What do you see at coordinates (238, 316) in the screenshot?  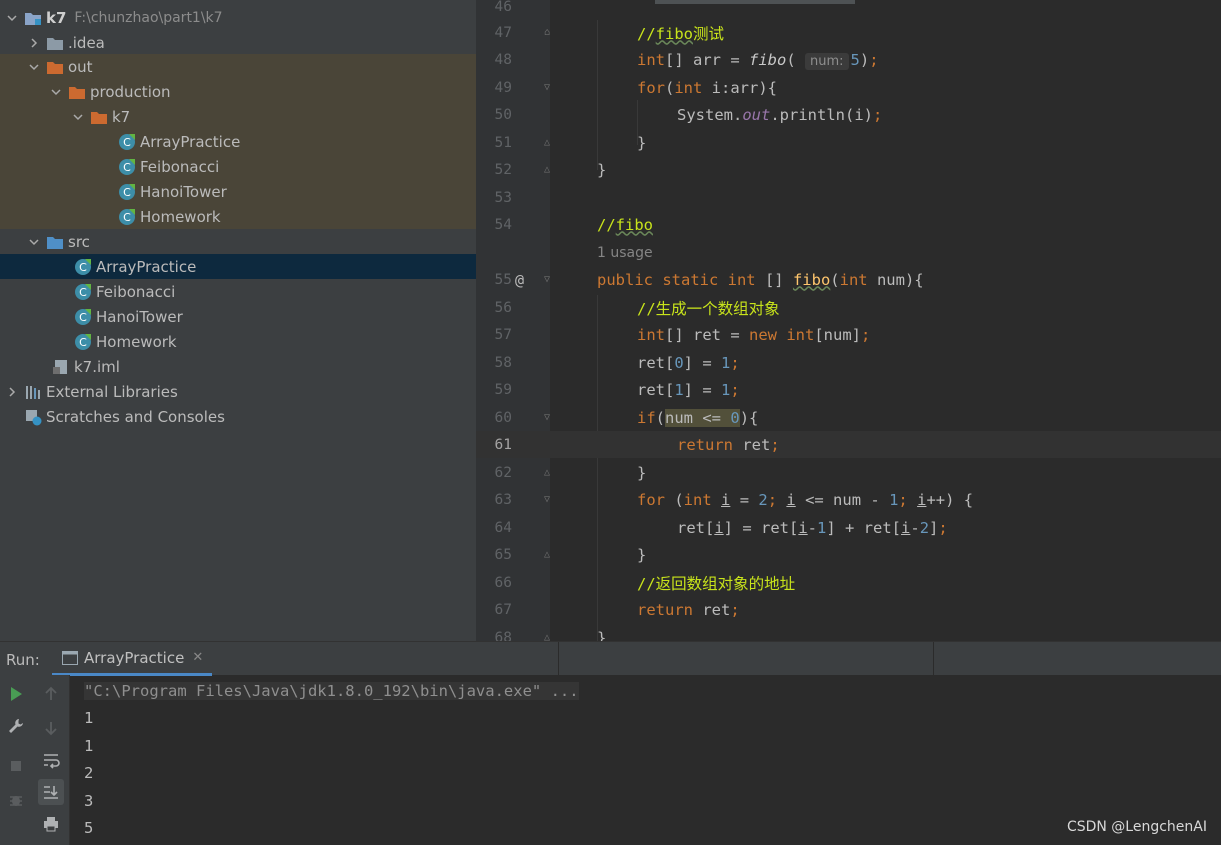 I see `tree-item-src-class: C HanoiTower` at bounding box center [238, 316].